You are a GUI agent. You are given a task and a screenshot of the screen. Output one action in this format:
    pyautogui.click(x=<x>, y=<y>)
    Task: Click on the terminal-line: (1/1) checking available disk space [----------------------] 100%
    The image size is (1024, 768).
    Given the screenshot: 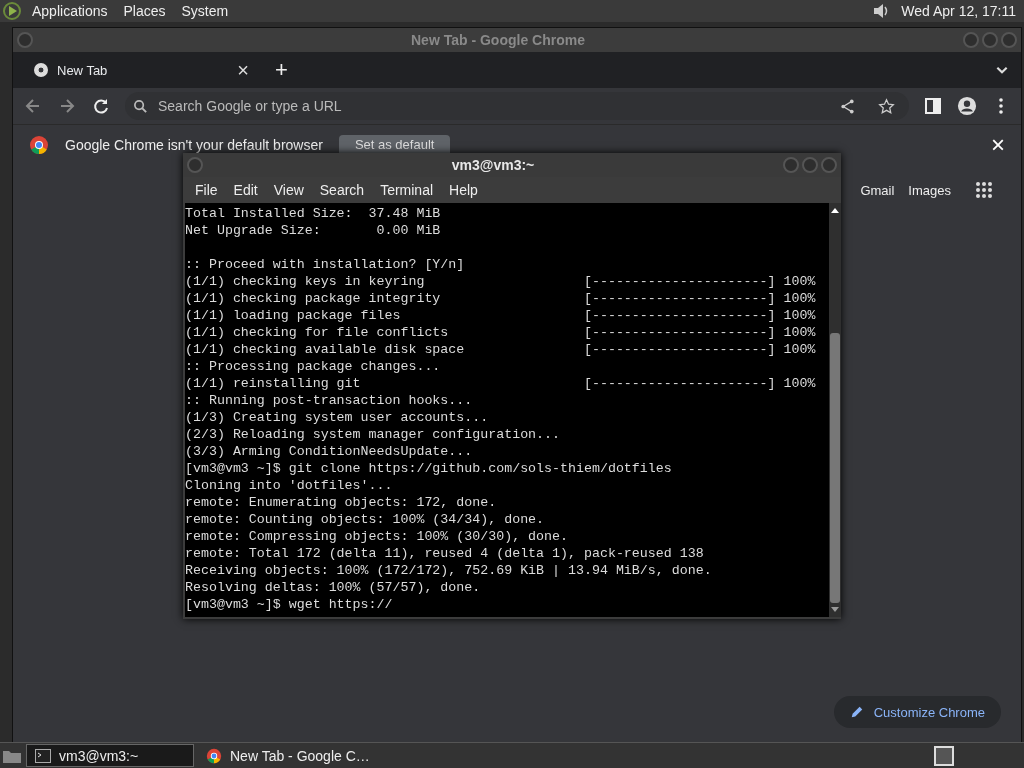 What is the action you would take?
    pyautogui.click(x=500, y=349)
    